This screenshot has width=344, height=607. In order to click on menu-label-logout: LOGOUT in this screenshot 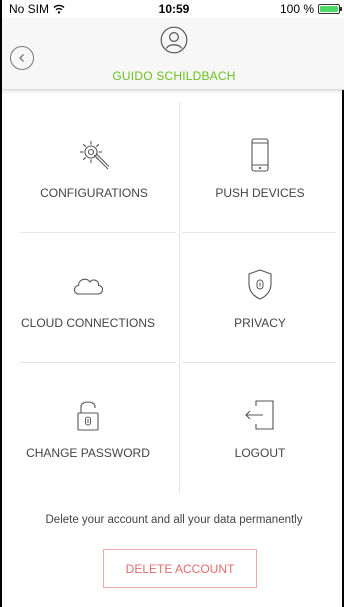, I will do `click(260, 453)`.